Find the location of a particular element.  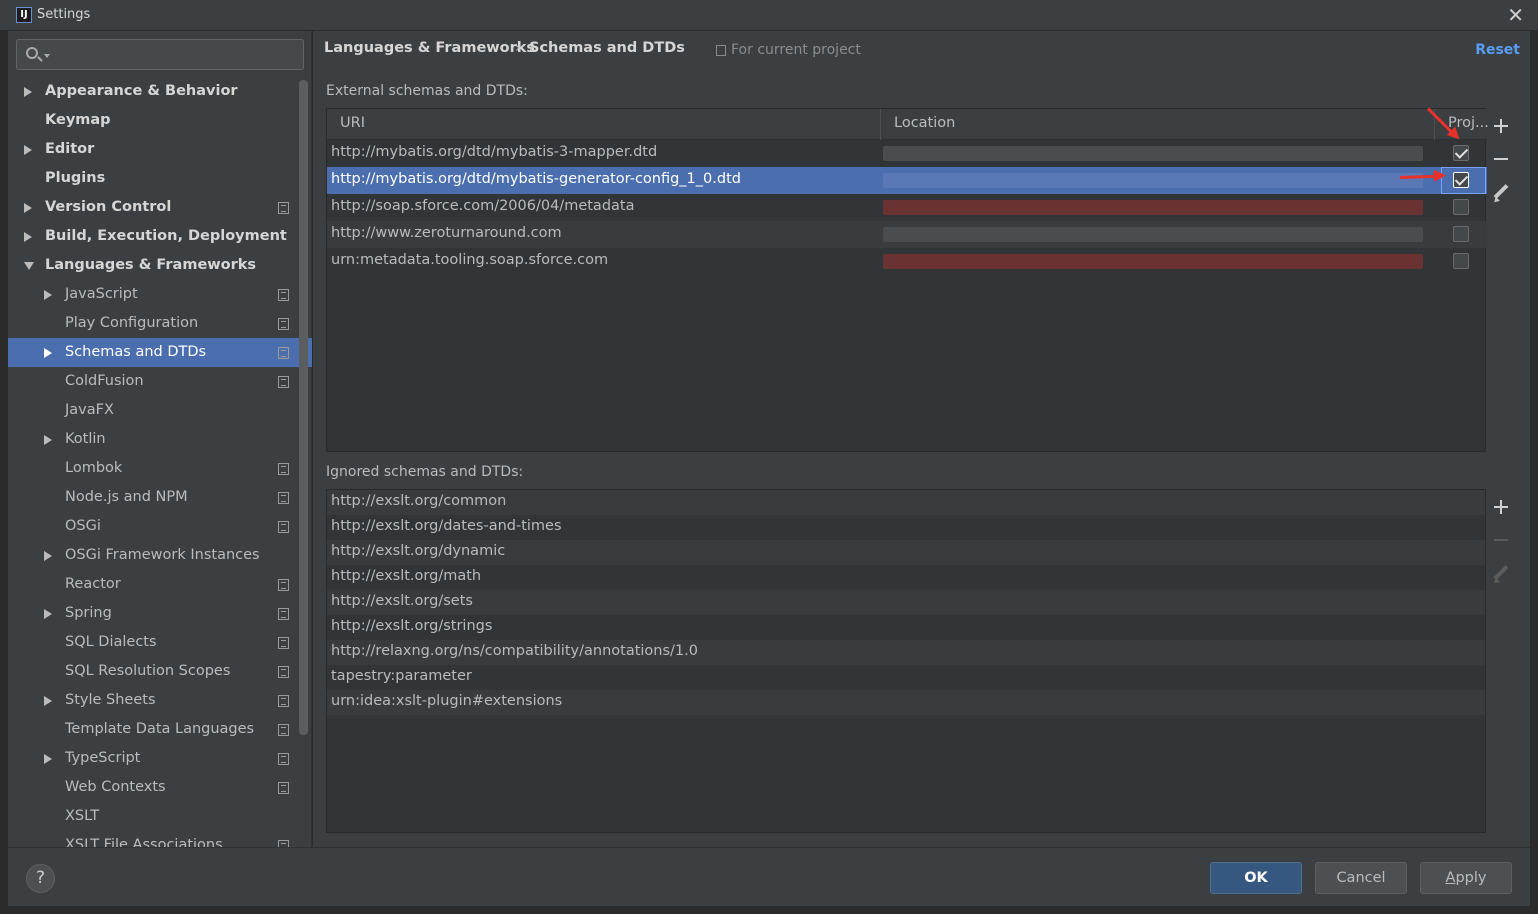

help-button: ? is located at coordinates (40, 878).